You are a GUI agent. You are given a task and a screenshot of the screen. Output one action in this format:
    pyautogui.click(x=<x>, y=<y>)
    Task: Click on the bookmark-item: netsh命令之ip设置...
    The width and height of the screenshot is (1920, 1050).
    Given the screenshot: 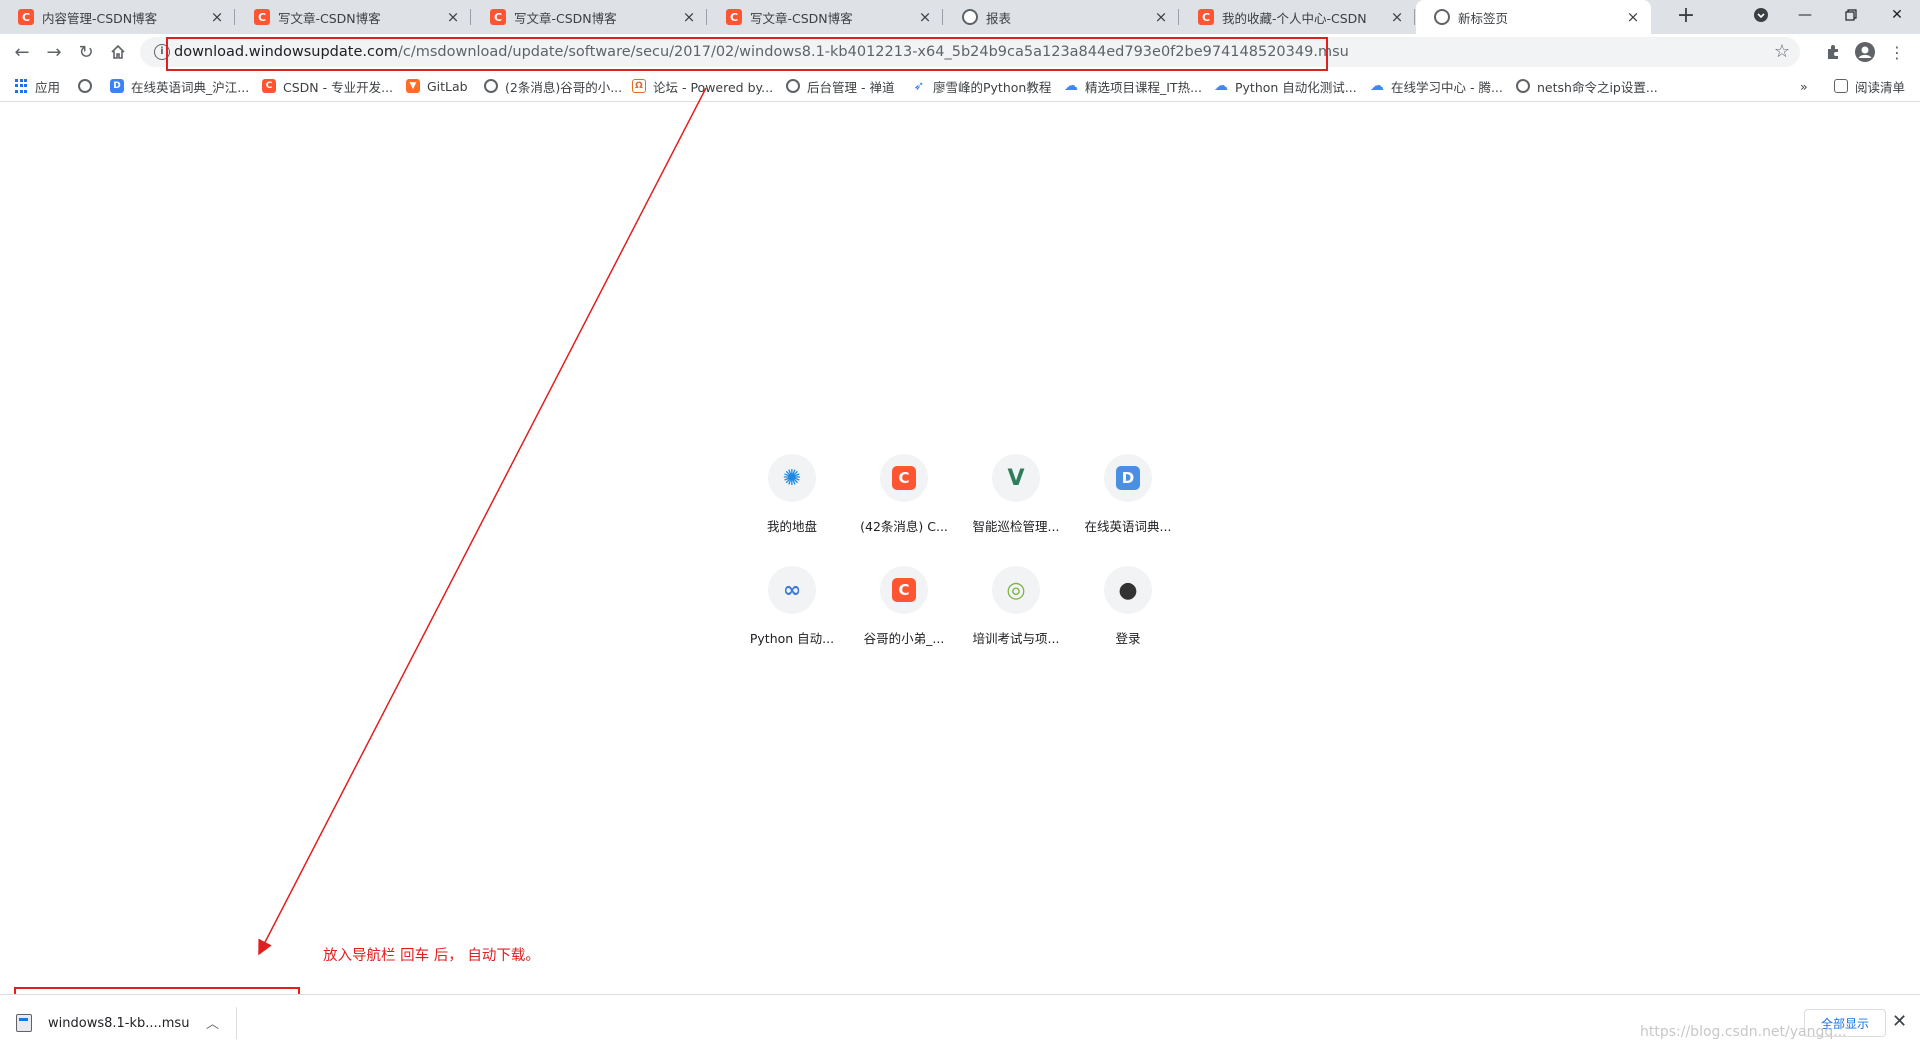 What is the action you would take?
    pyautogui.click(x=1587, y=86)
    